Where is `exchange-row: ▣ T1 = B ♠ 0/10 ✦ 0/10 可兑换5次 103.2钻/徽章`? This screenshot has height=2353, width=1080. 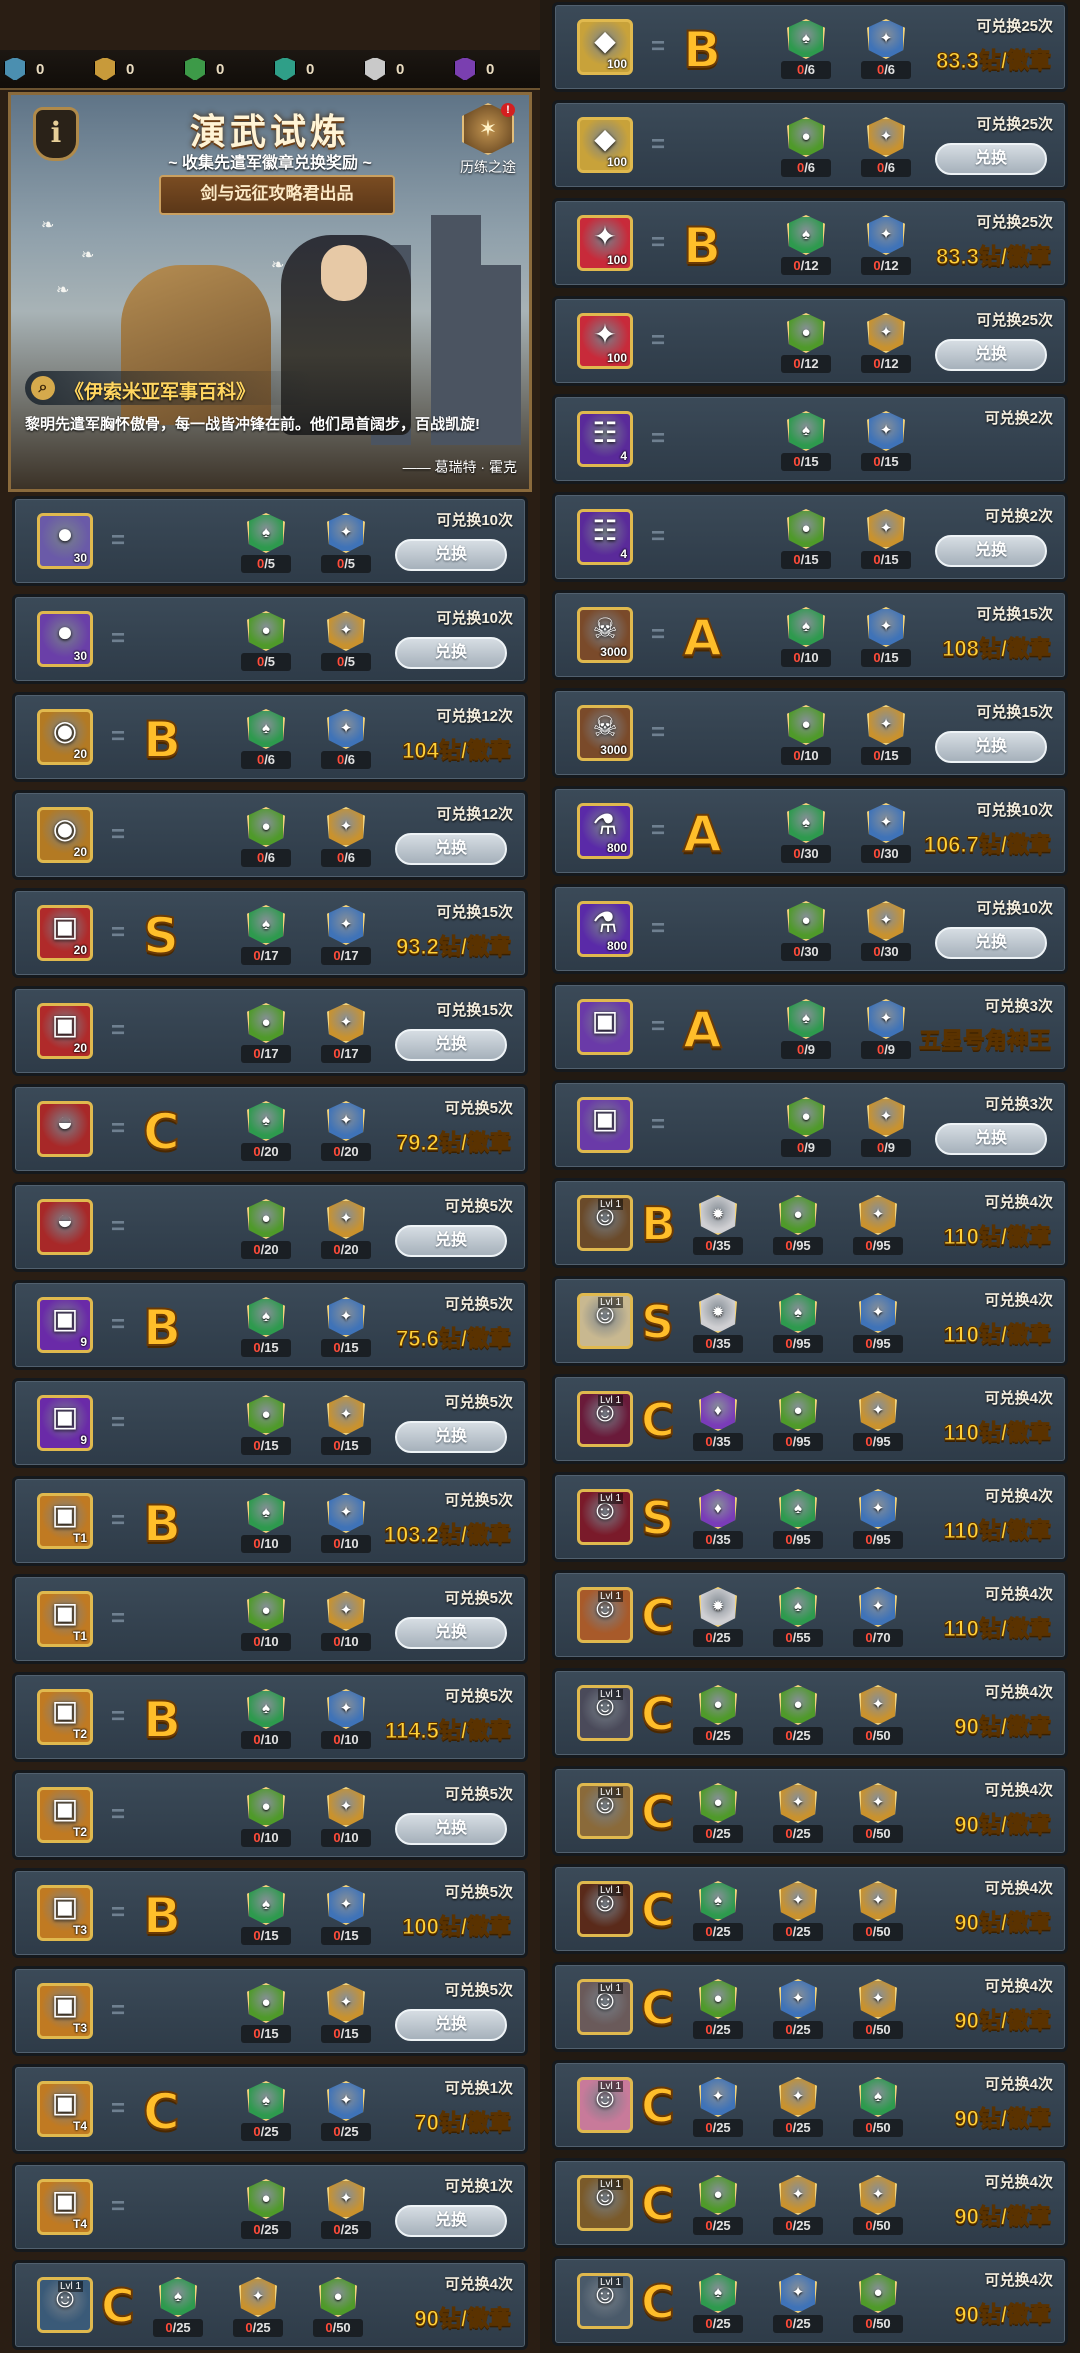
exchange-row: ▣ T1 = B ♠ 0/10 ✦ 0/10 可兑换5次 103.2钻/徽章 is located at coordinates (270, 1521).